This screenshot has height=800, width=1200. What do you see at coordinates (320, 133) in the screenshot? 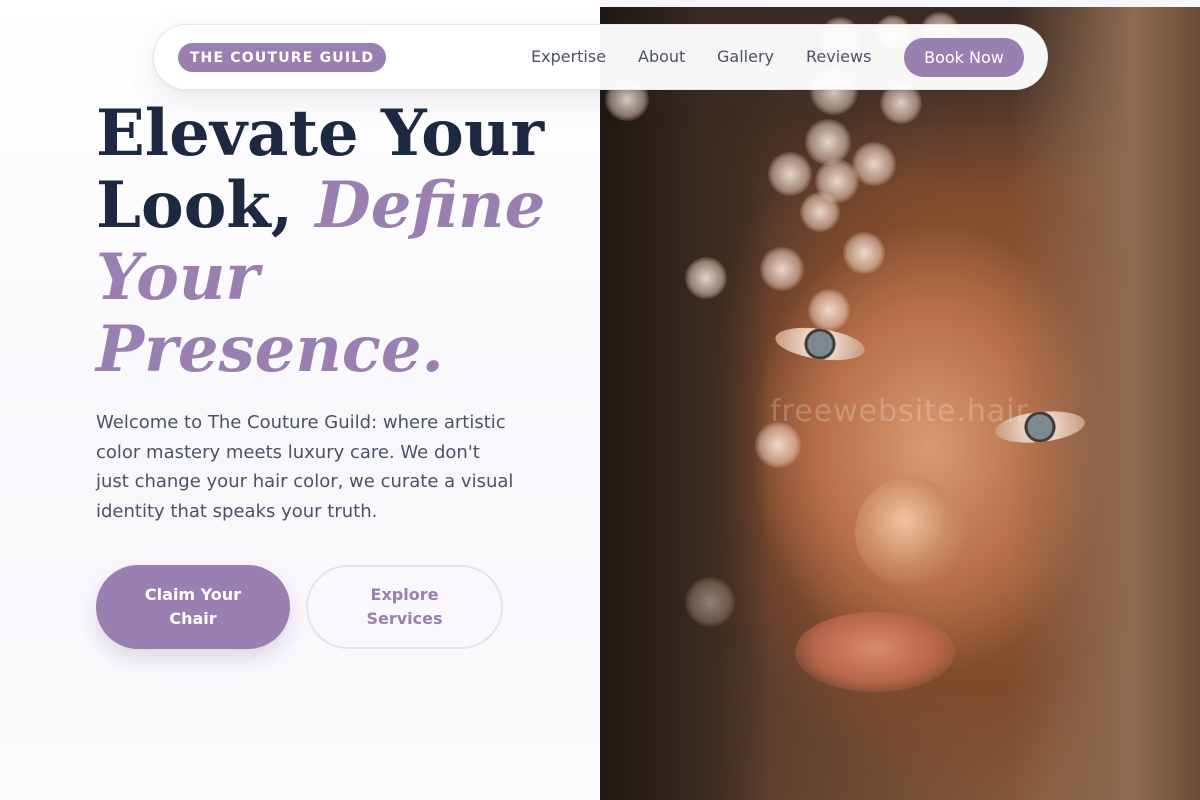
I see `headline-line-1: Elevate Your` at bounding box center [320, 133].